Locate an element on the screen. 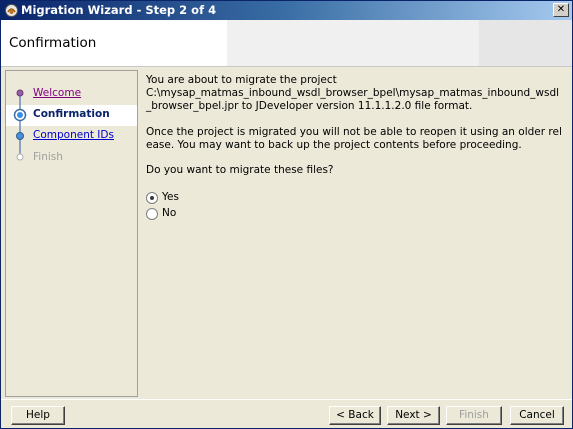 The image size is (573, 429). cancel-button: Cancel is located at coordinates (537, 415).